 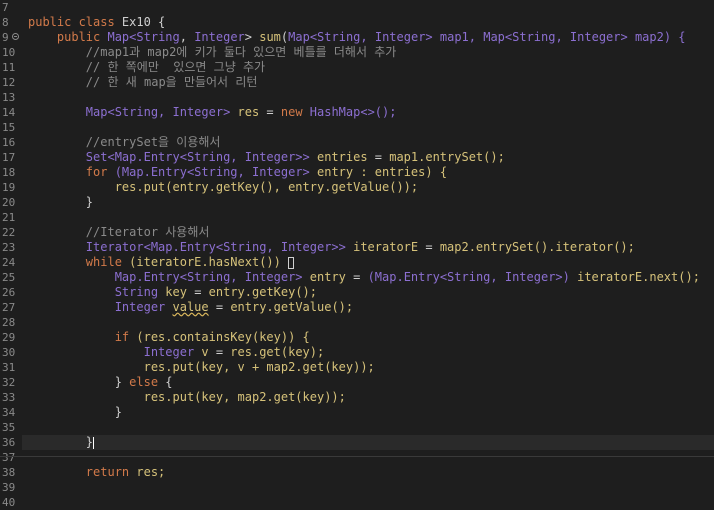 I want to click on code-line: 11 // 한 쪽에만 있으면 그냥 추가, so click(x=358, y=67).